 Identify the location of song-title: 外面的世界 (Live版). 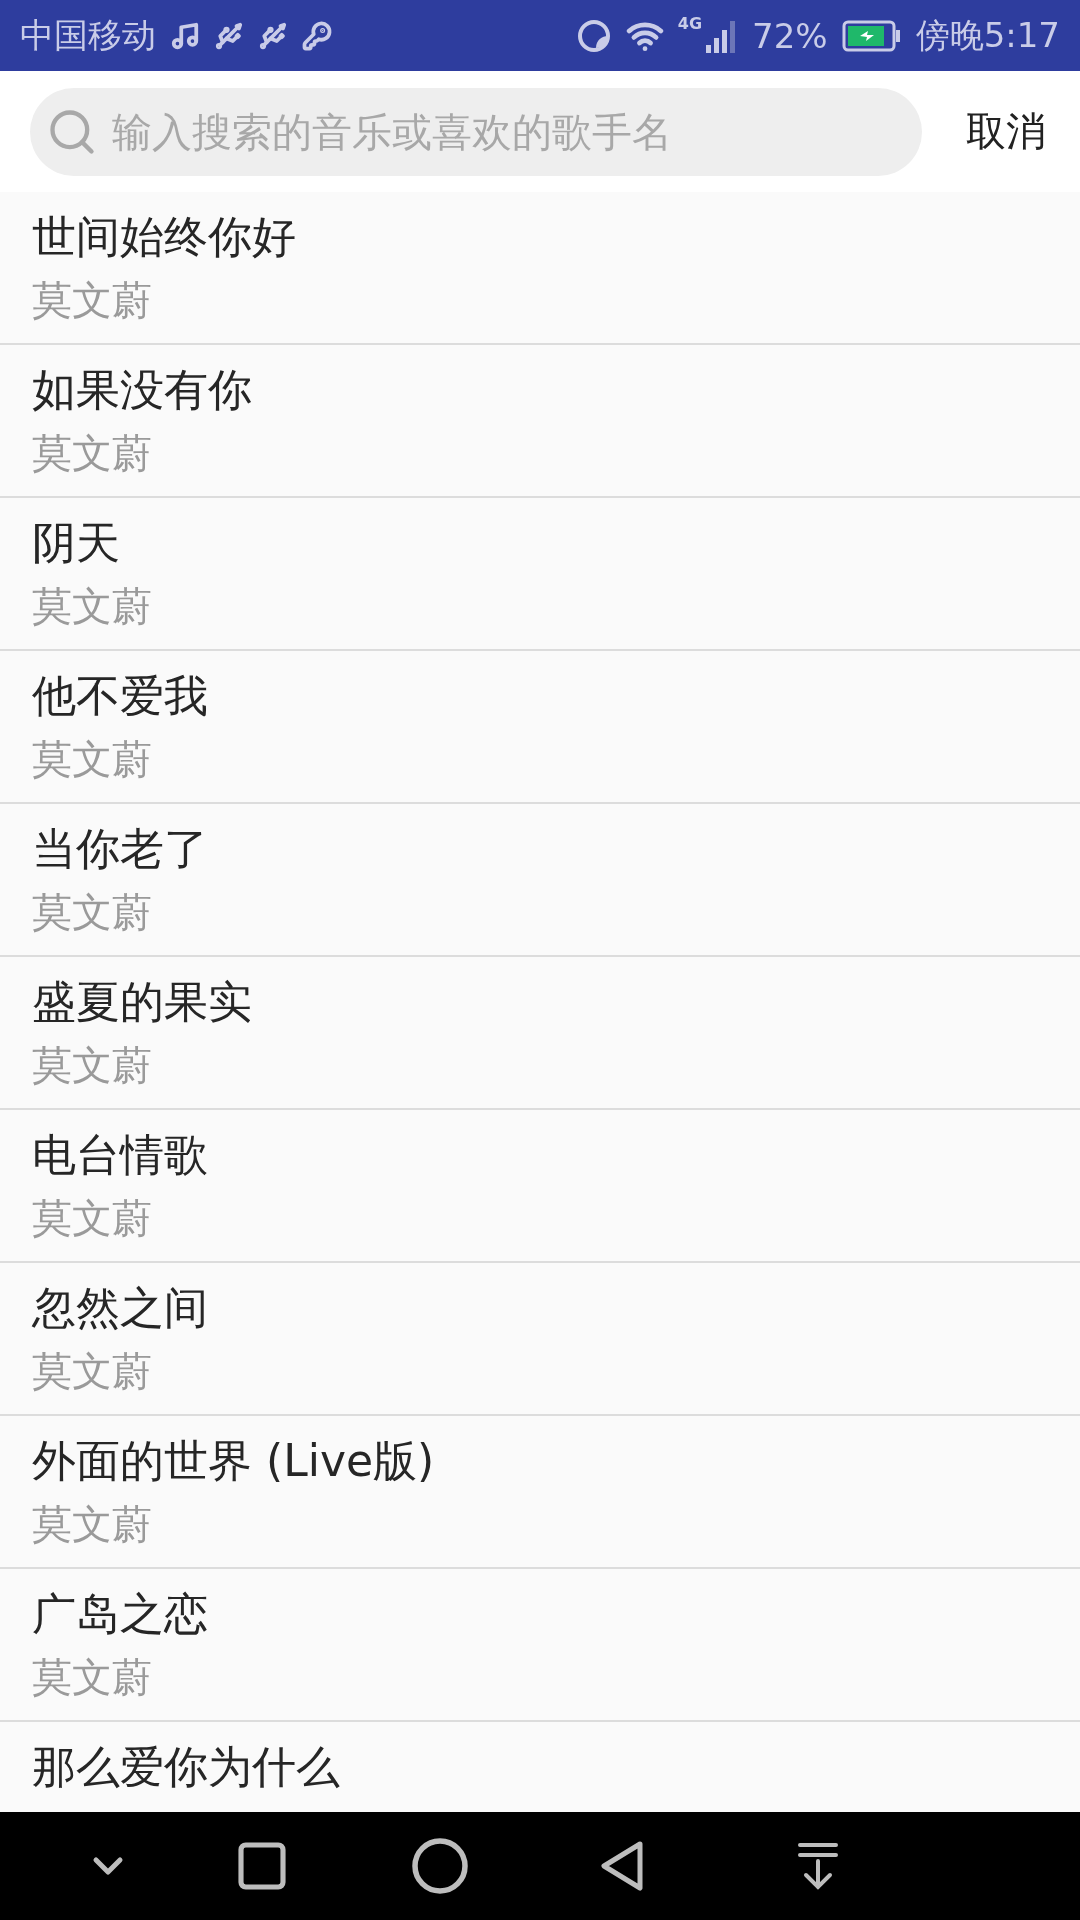
(233, 1460).